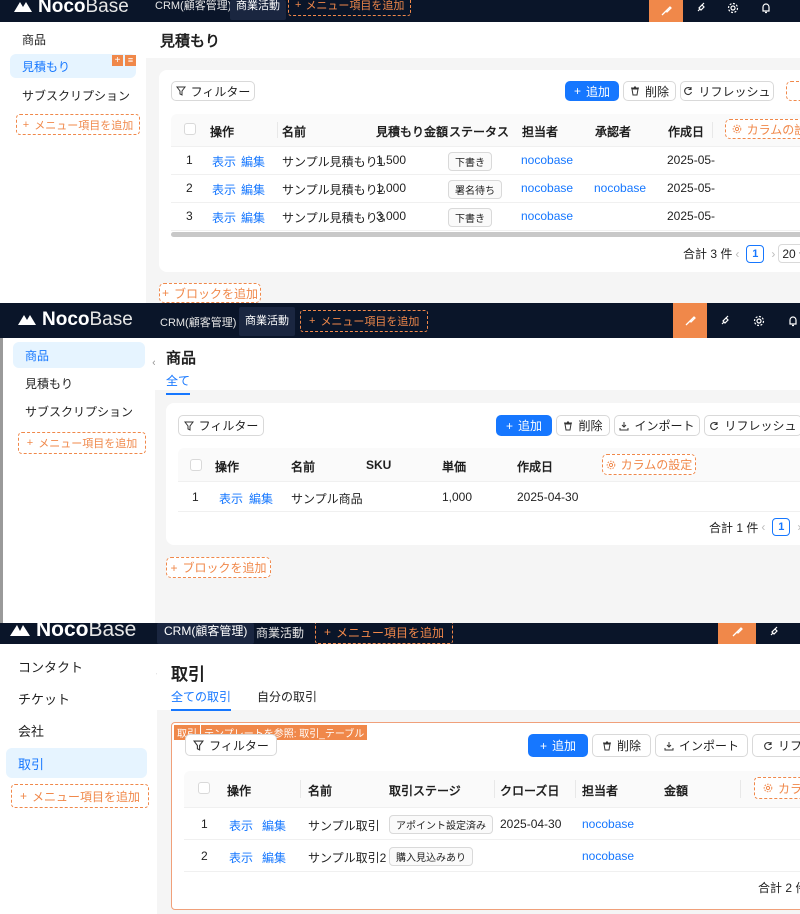  Describe the element at coordinates (117, 60) in the screenshot. I see `add-icon: +` at that location.